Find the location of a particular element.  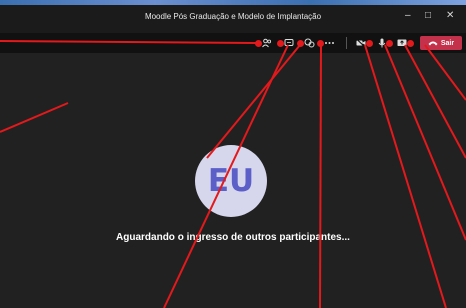

participants-button is located at coordinates (263, 43).